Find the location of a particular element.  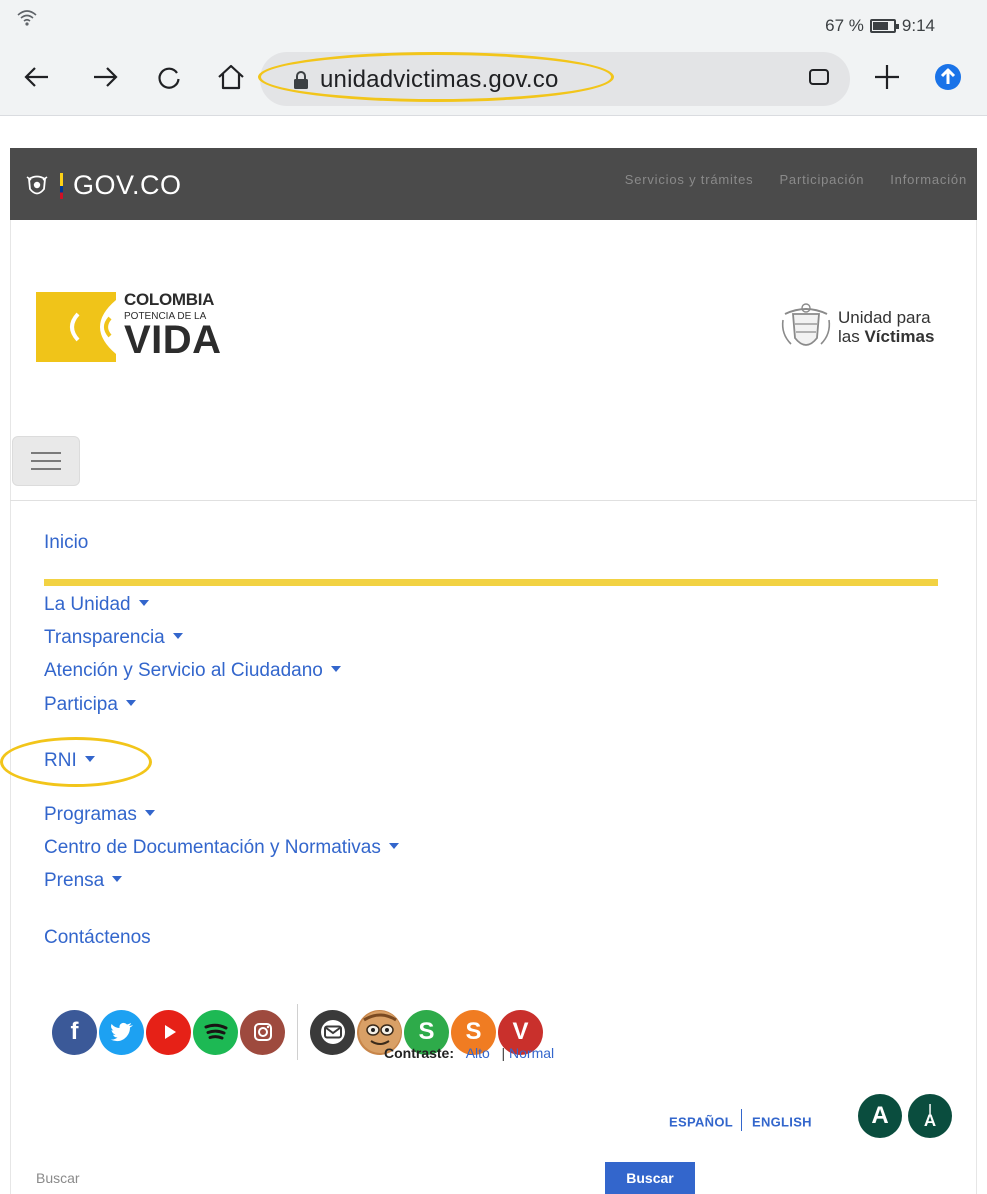

contrast-label: Contraste: is located at coordinates (419, 1053).